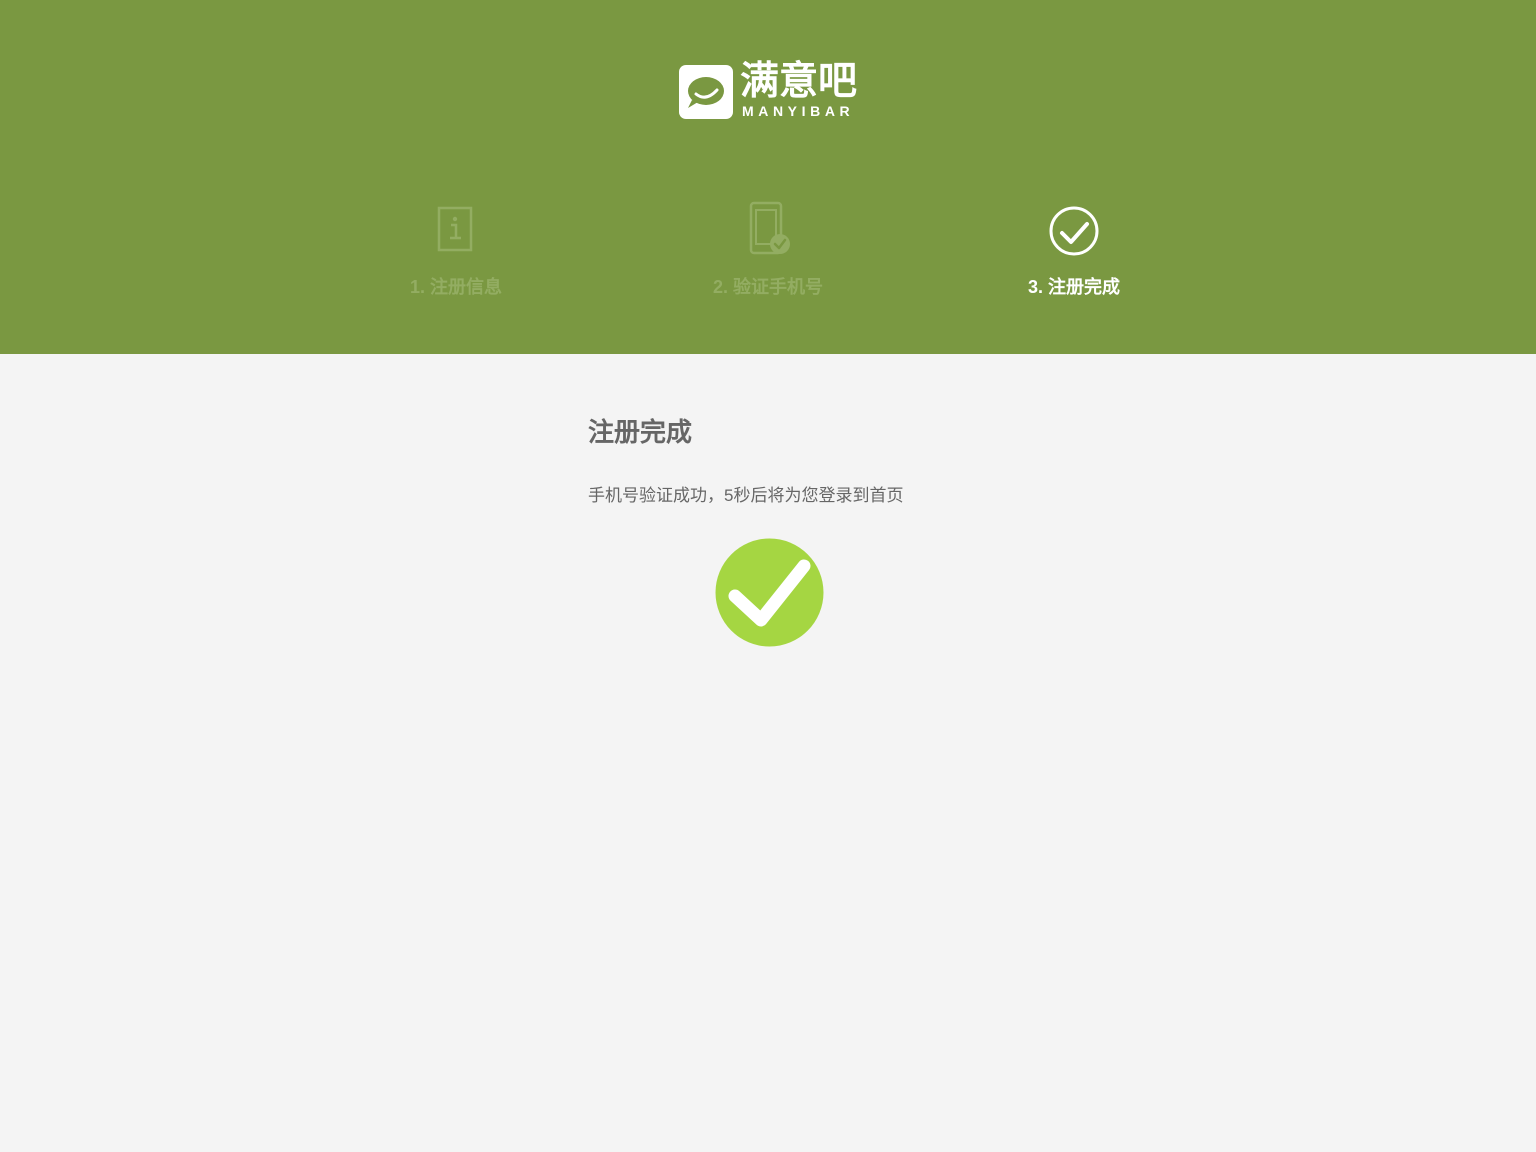 This screenshot has width=1536, height=1152. I want to click on circle-check-icon, so click(1074, 231).